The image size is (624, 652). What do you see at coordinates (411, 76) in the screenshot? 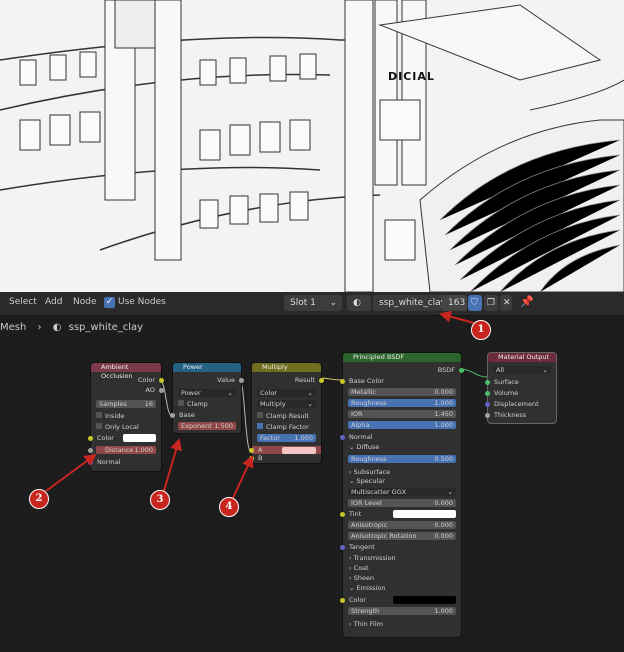
I see `building-sign-text: DICIAL` at bounding box center [411, 76].